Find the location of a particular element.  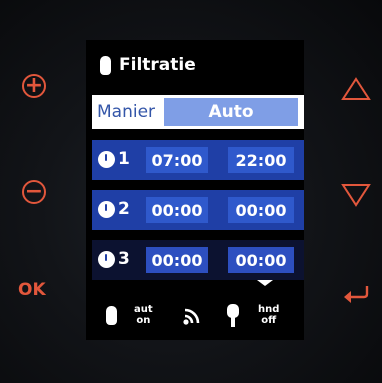

schedule-end-time: 22:00 is located at coordinates (261, 160).